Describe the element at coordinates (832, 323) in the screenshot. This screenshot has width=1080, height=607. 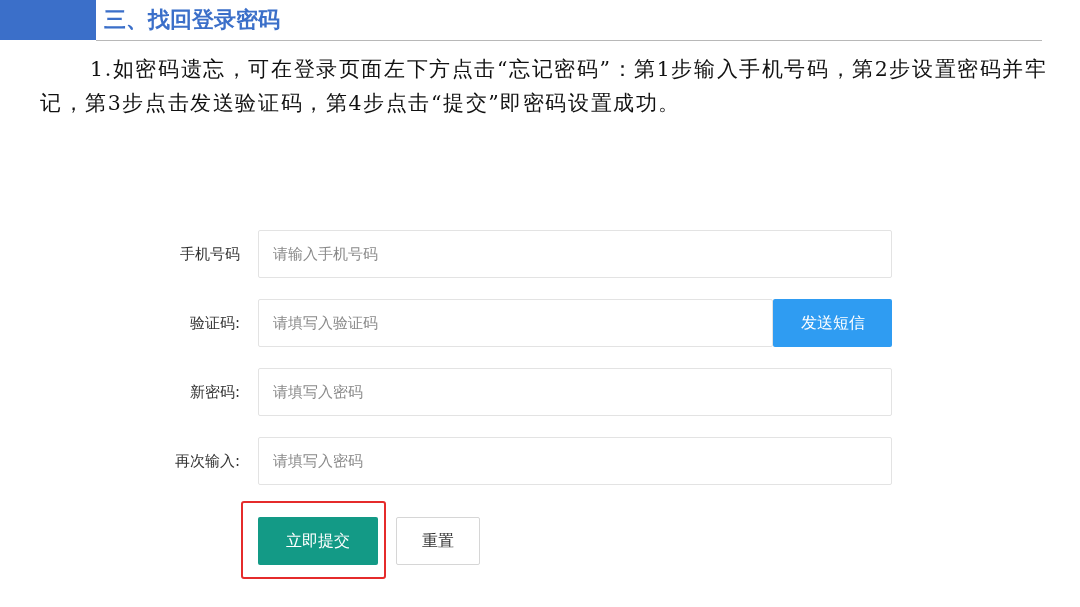
I see `send-sms-button: 发送短信` at that location.